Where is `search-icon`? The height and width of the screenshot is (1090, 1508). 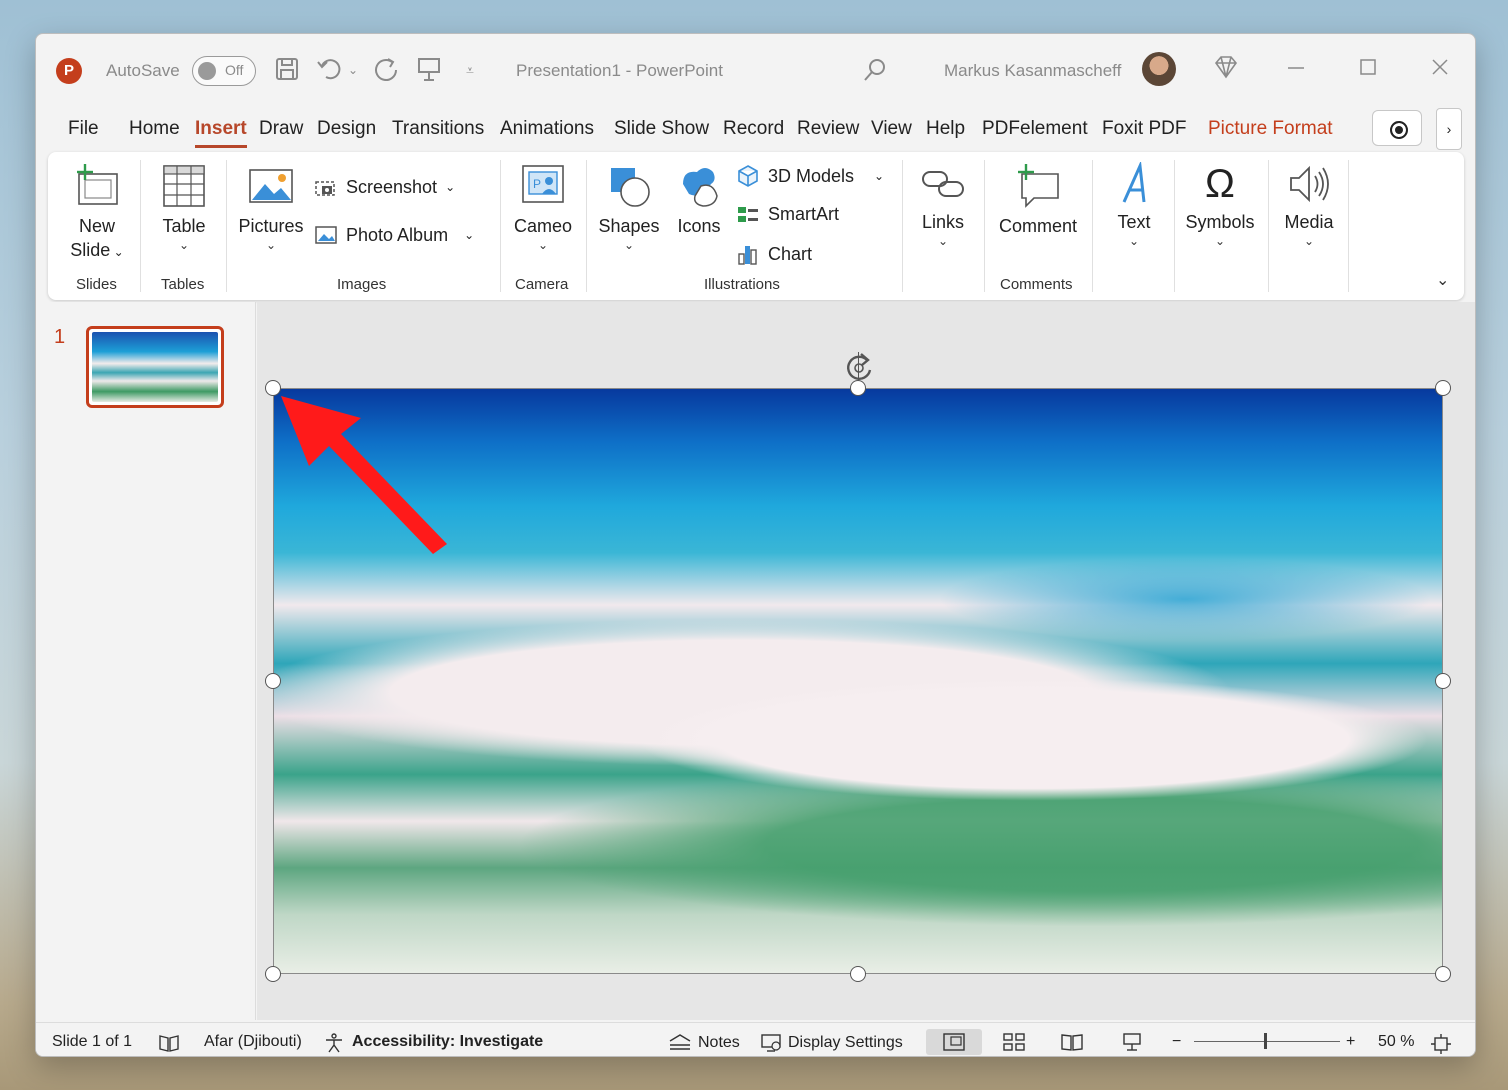 search-icon is located at coordinates (875, 72).